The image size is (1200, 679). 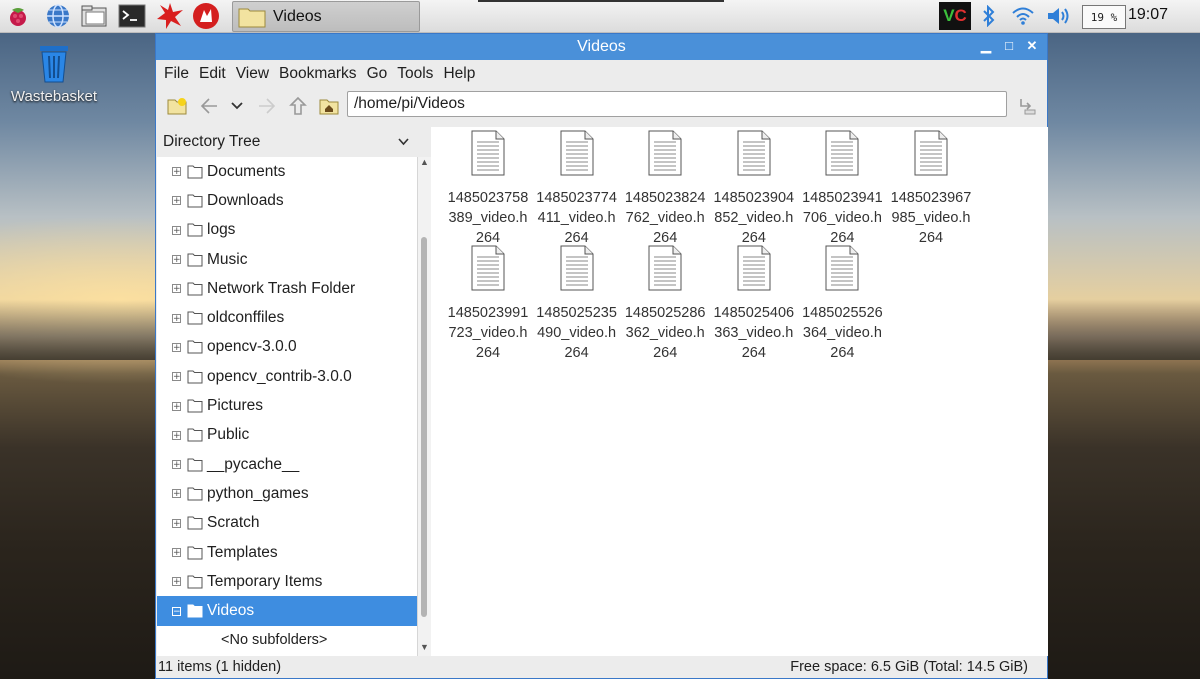 I want to click on terminal-icon, so click(x=132, y=16).